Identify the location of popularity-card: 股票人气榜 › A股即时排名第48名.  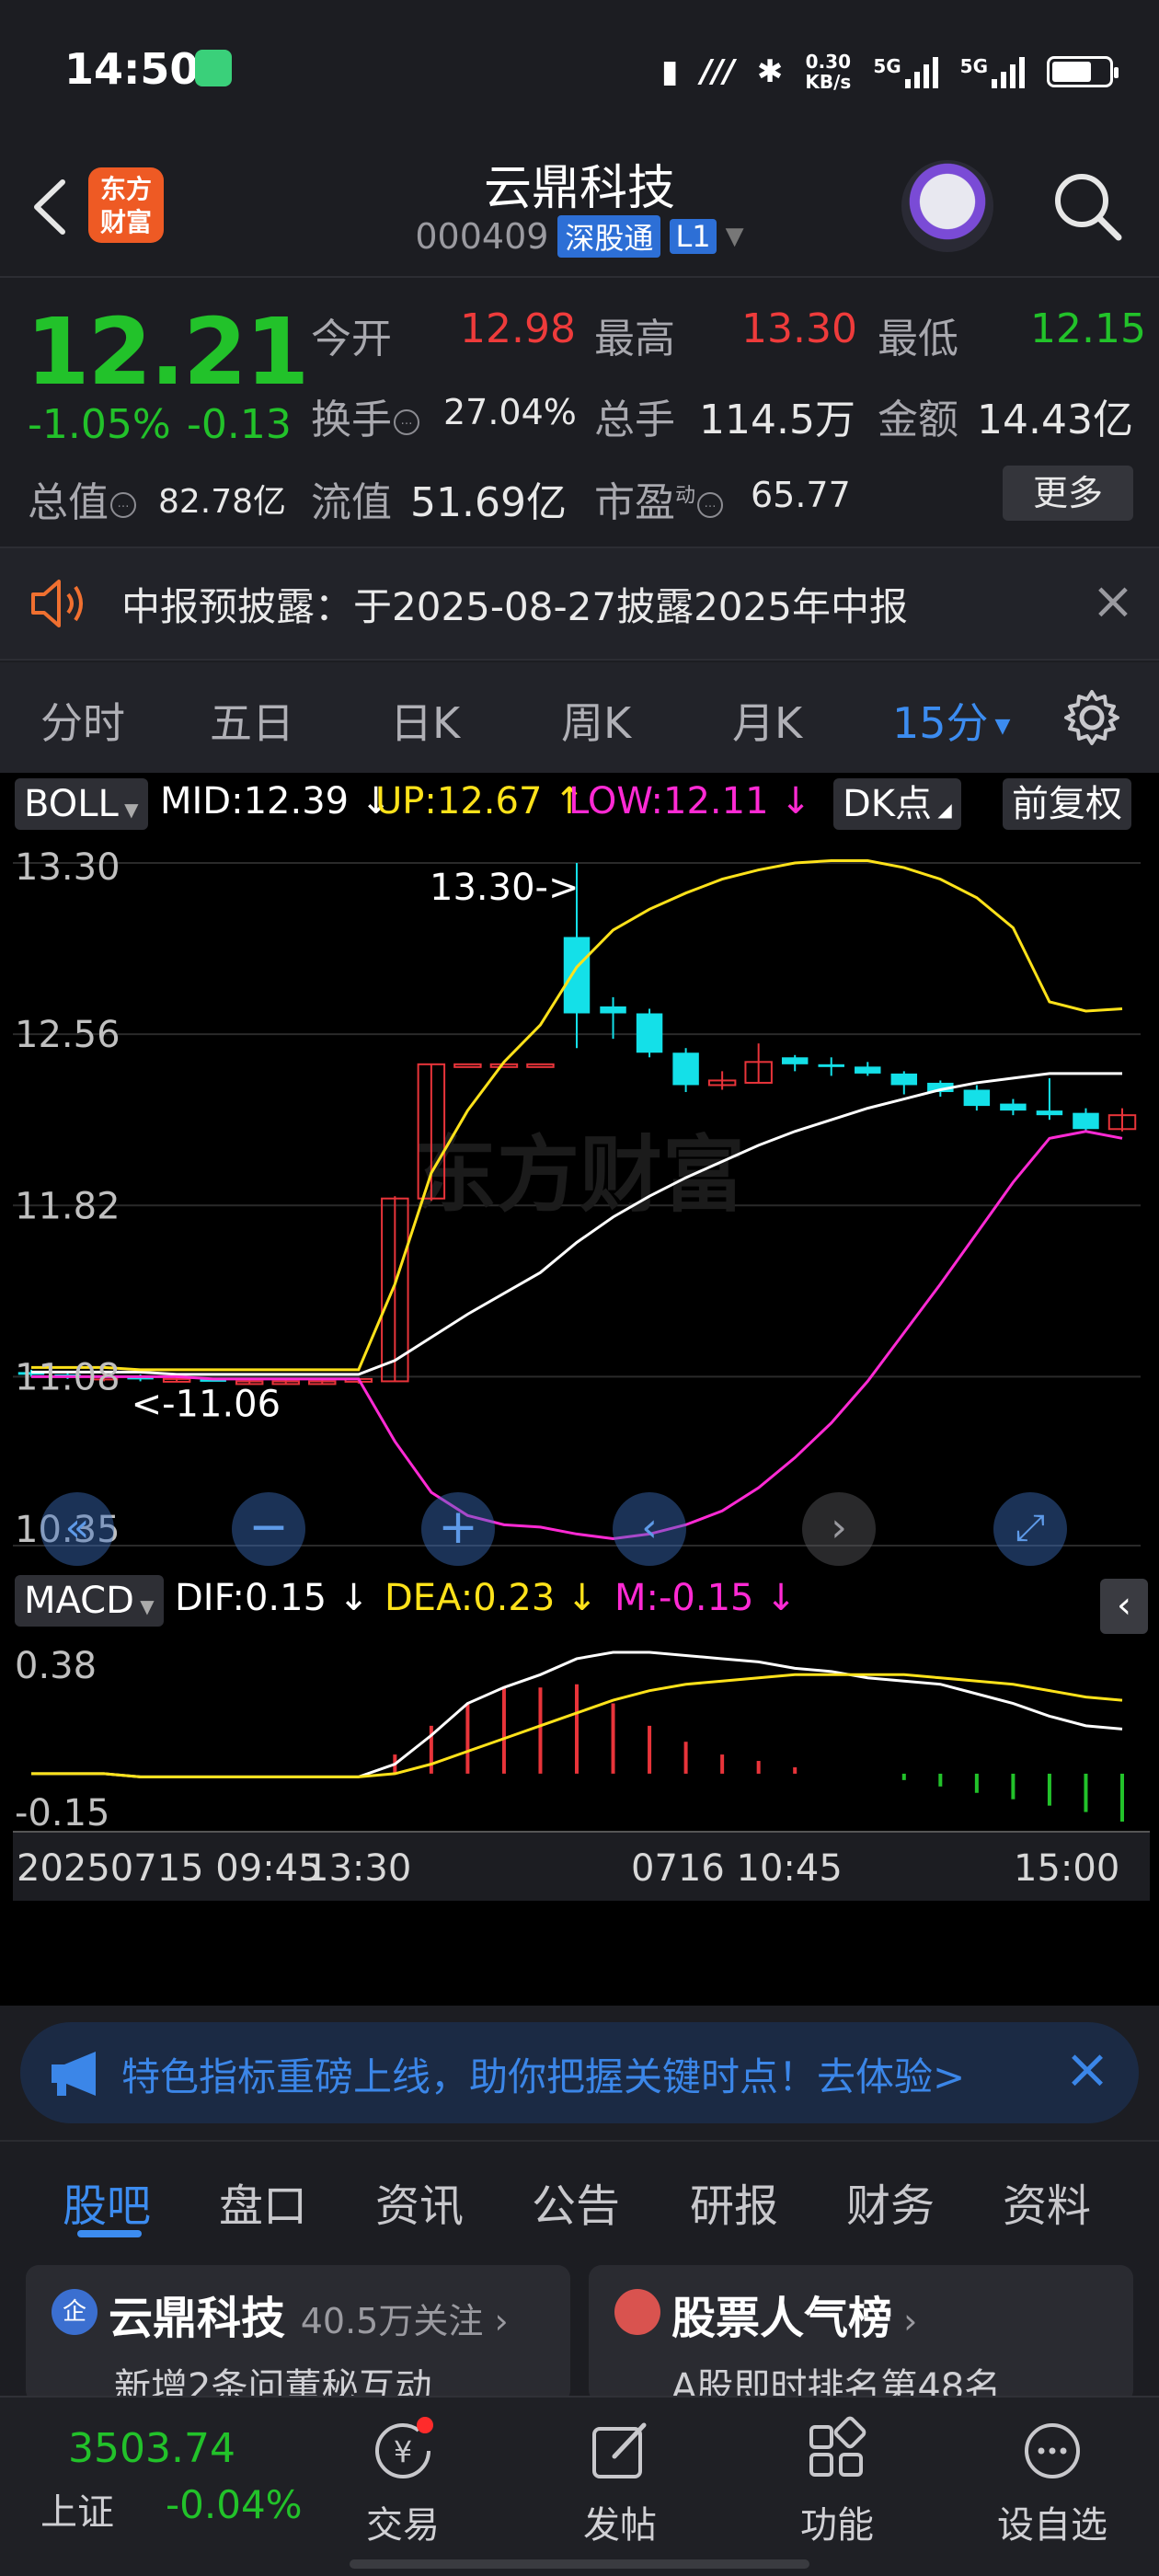
(861, 2334).